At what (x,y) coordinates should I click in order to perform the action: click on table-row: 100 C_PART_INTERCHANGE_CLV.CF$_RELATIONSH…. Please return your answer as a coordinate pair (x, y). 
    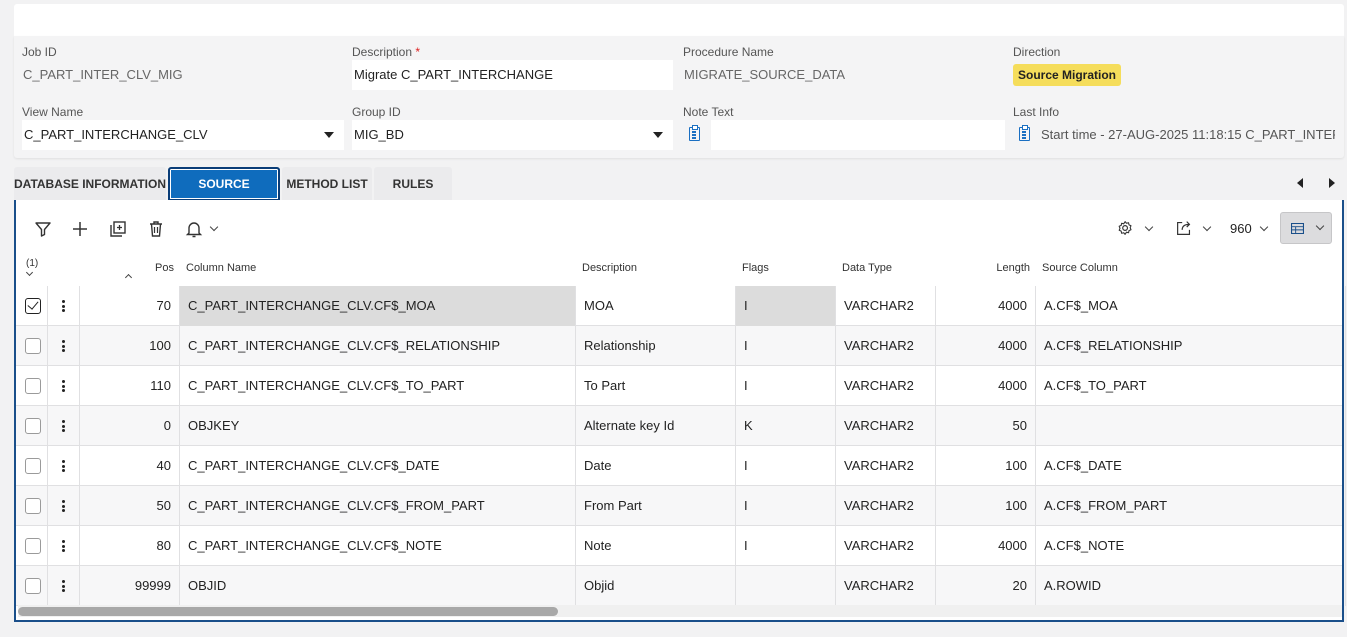
    Looking at the image, I should click on (681, 346).